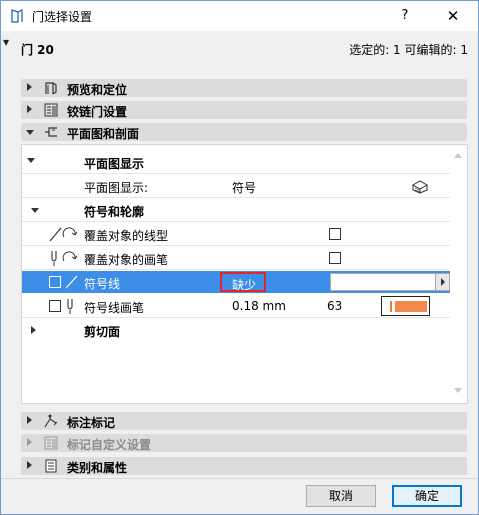 The image size is (479, 515). I want to click on pen-weight-value: 0.18 mm, so click(259, 306).